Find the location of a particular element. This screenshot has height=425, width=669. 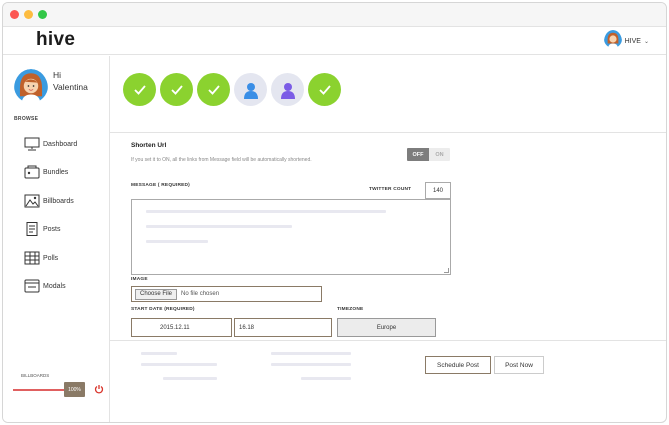

browse-section-label: BROWSE is located at coordinates (26, 119).